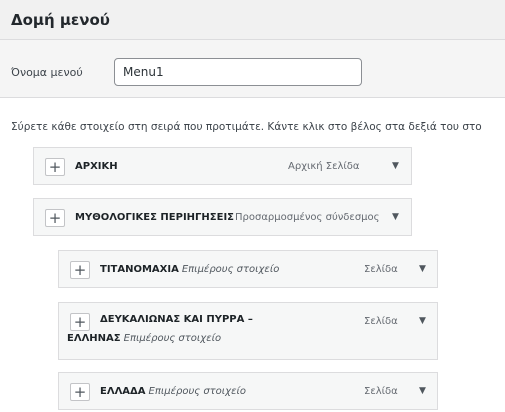 Image resolution: width=505 pixels, height=412 pixels. What do you see at coordinates (60, 20) in the screenshot?
I see `section-title: Δομή μενού` at bounding box center [60, 20].